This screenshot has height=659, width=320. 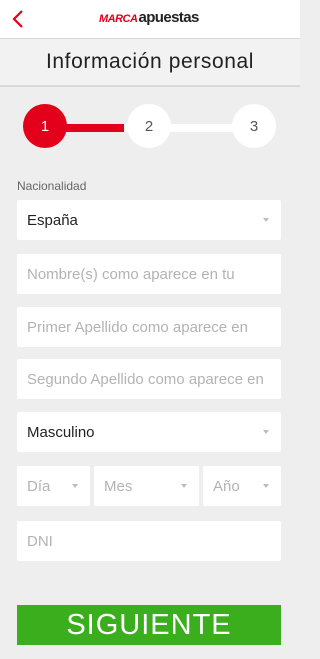 What do you see at coordinates (149, 220) in the screenshot?
I see `nationality-select: España` at bounding box center [149, 220].